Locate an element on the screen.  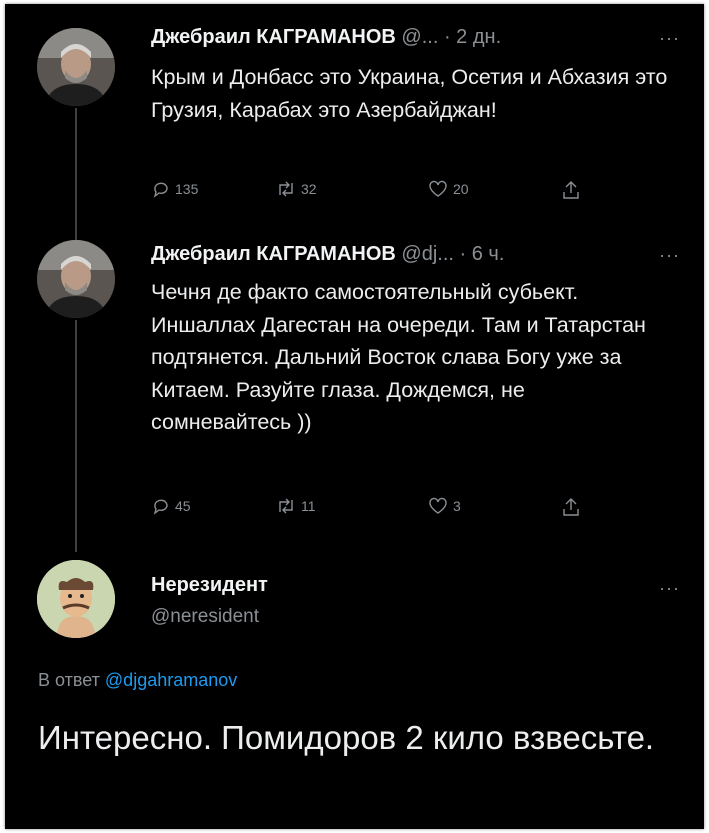
tweet-actions: 45 11 3 is located at coordinates (376, 509).